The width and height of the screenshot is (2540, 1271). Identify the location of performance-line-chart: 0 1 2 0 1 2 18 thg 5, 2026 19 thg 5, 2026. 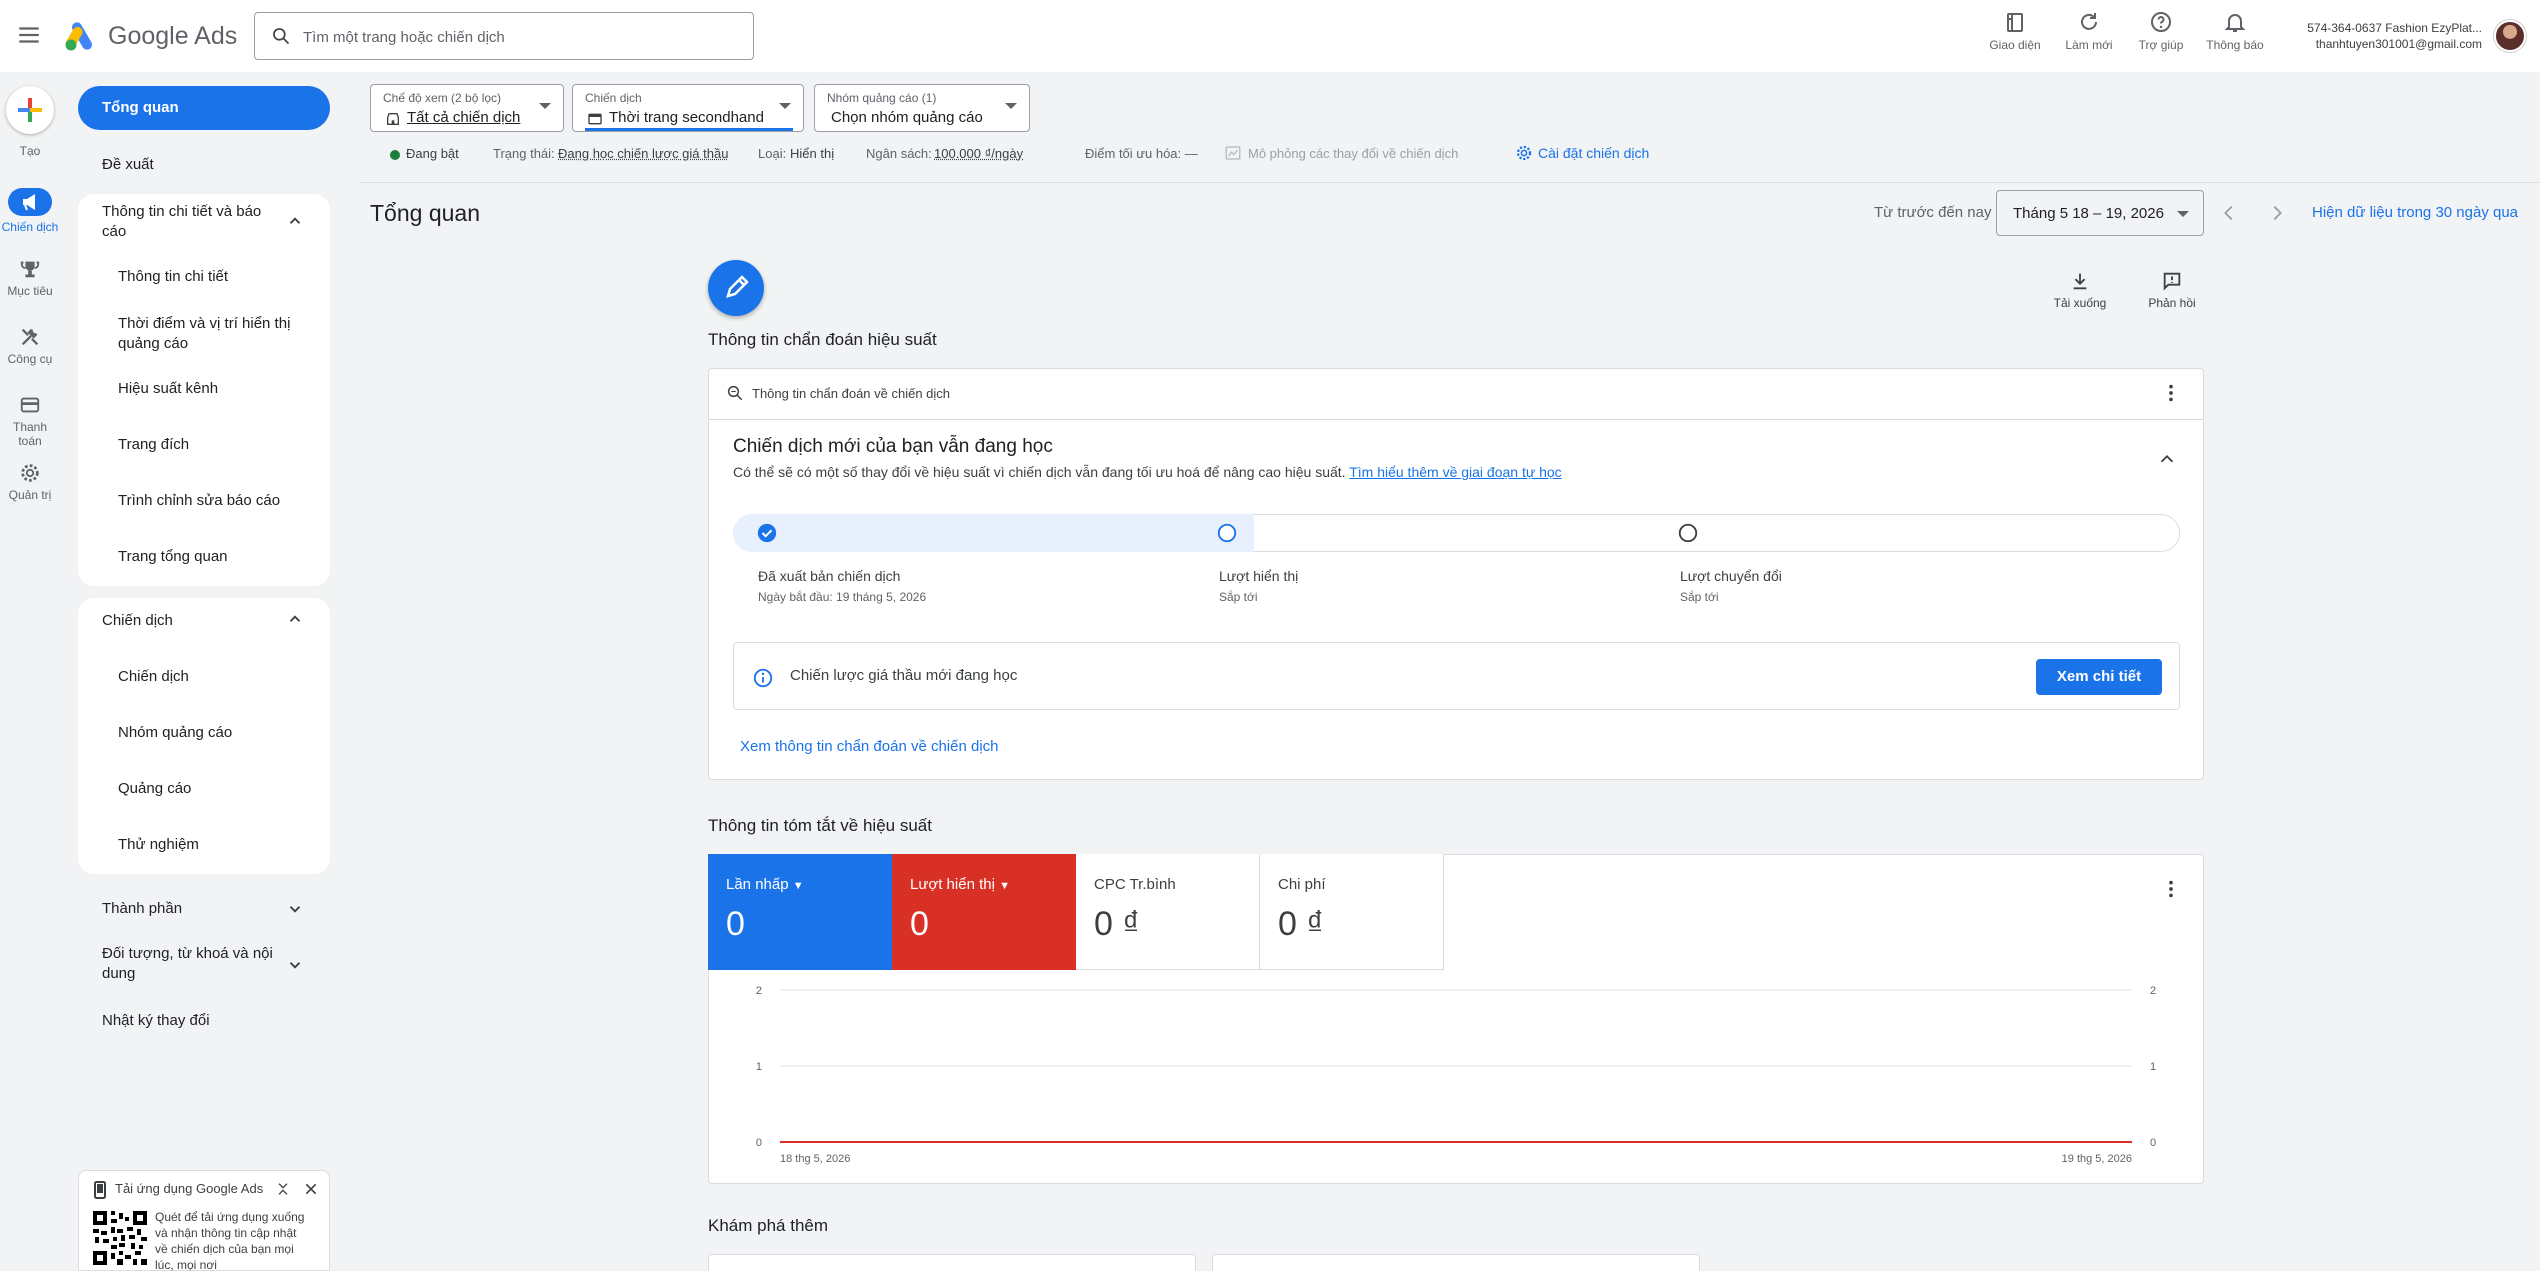
(1456, 1075).